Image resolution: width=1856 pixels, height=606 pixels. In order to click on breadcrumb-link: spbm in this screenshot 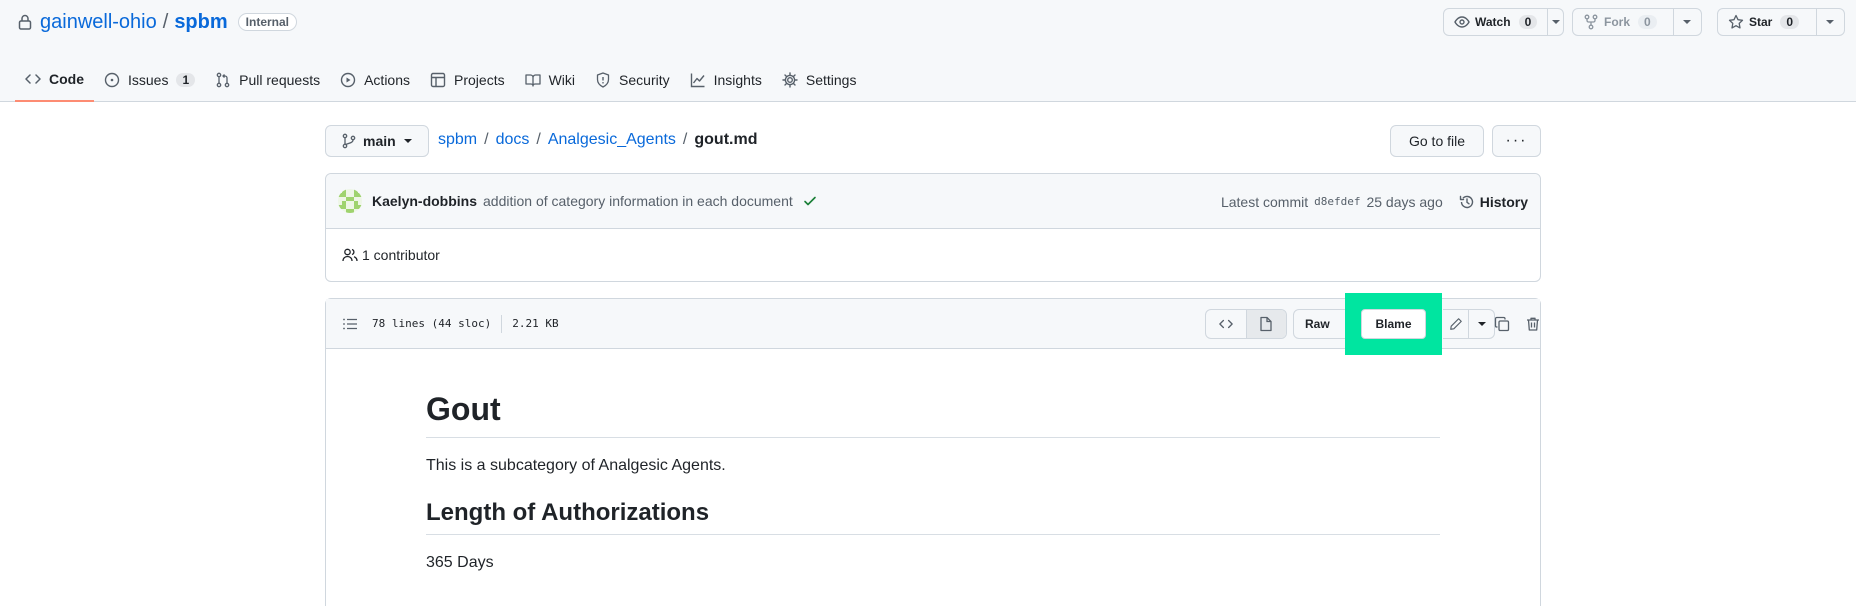, I will do `click(457, 140)`.